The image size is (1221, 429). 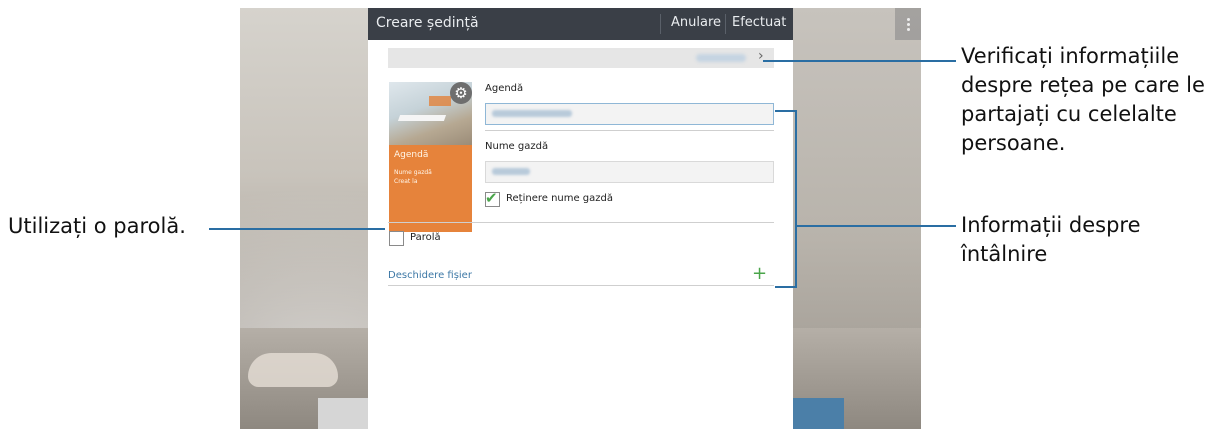 I want to click on thumbnail-details: Nume gazdă Creat la, so click(x=413, y=177).